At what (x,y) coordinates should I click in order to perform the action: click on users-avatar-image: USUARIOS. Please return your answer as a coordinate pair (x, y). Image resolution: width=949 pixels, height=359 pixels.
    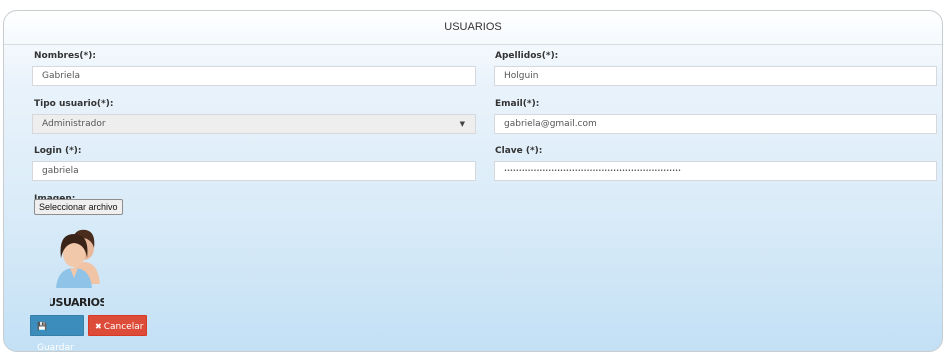
    Looking at the image, I should click on (77, 269).